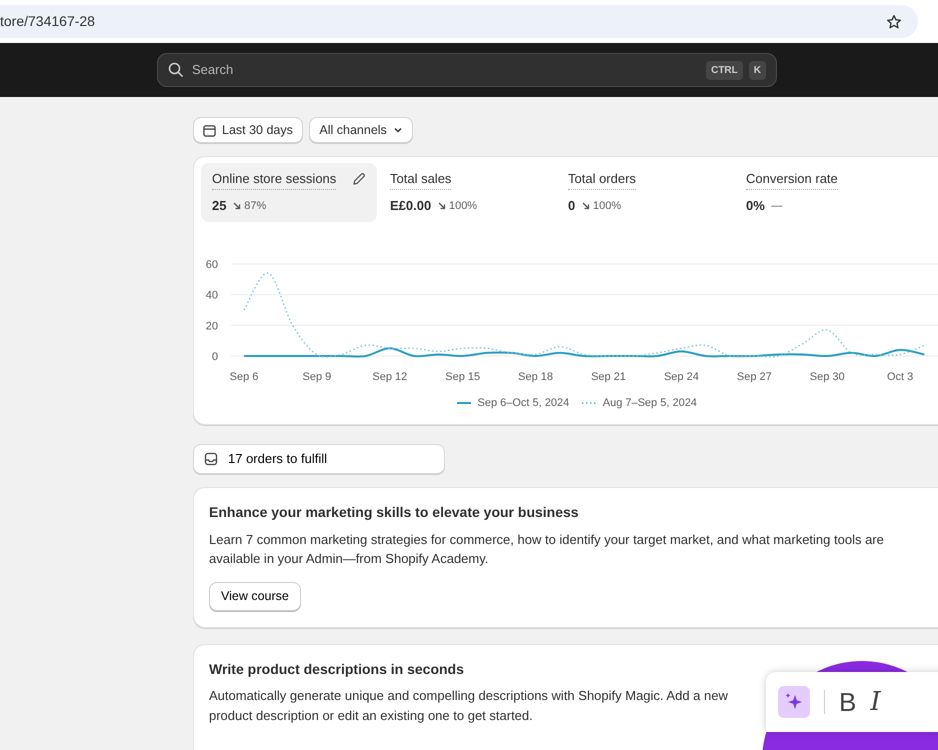 Image resolution: width=938 pixels, height=750 pixels. Describe the element at coordinates (794, 702) in the screenshot. I see `magic-button` at that location.